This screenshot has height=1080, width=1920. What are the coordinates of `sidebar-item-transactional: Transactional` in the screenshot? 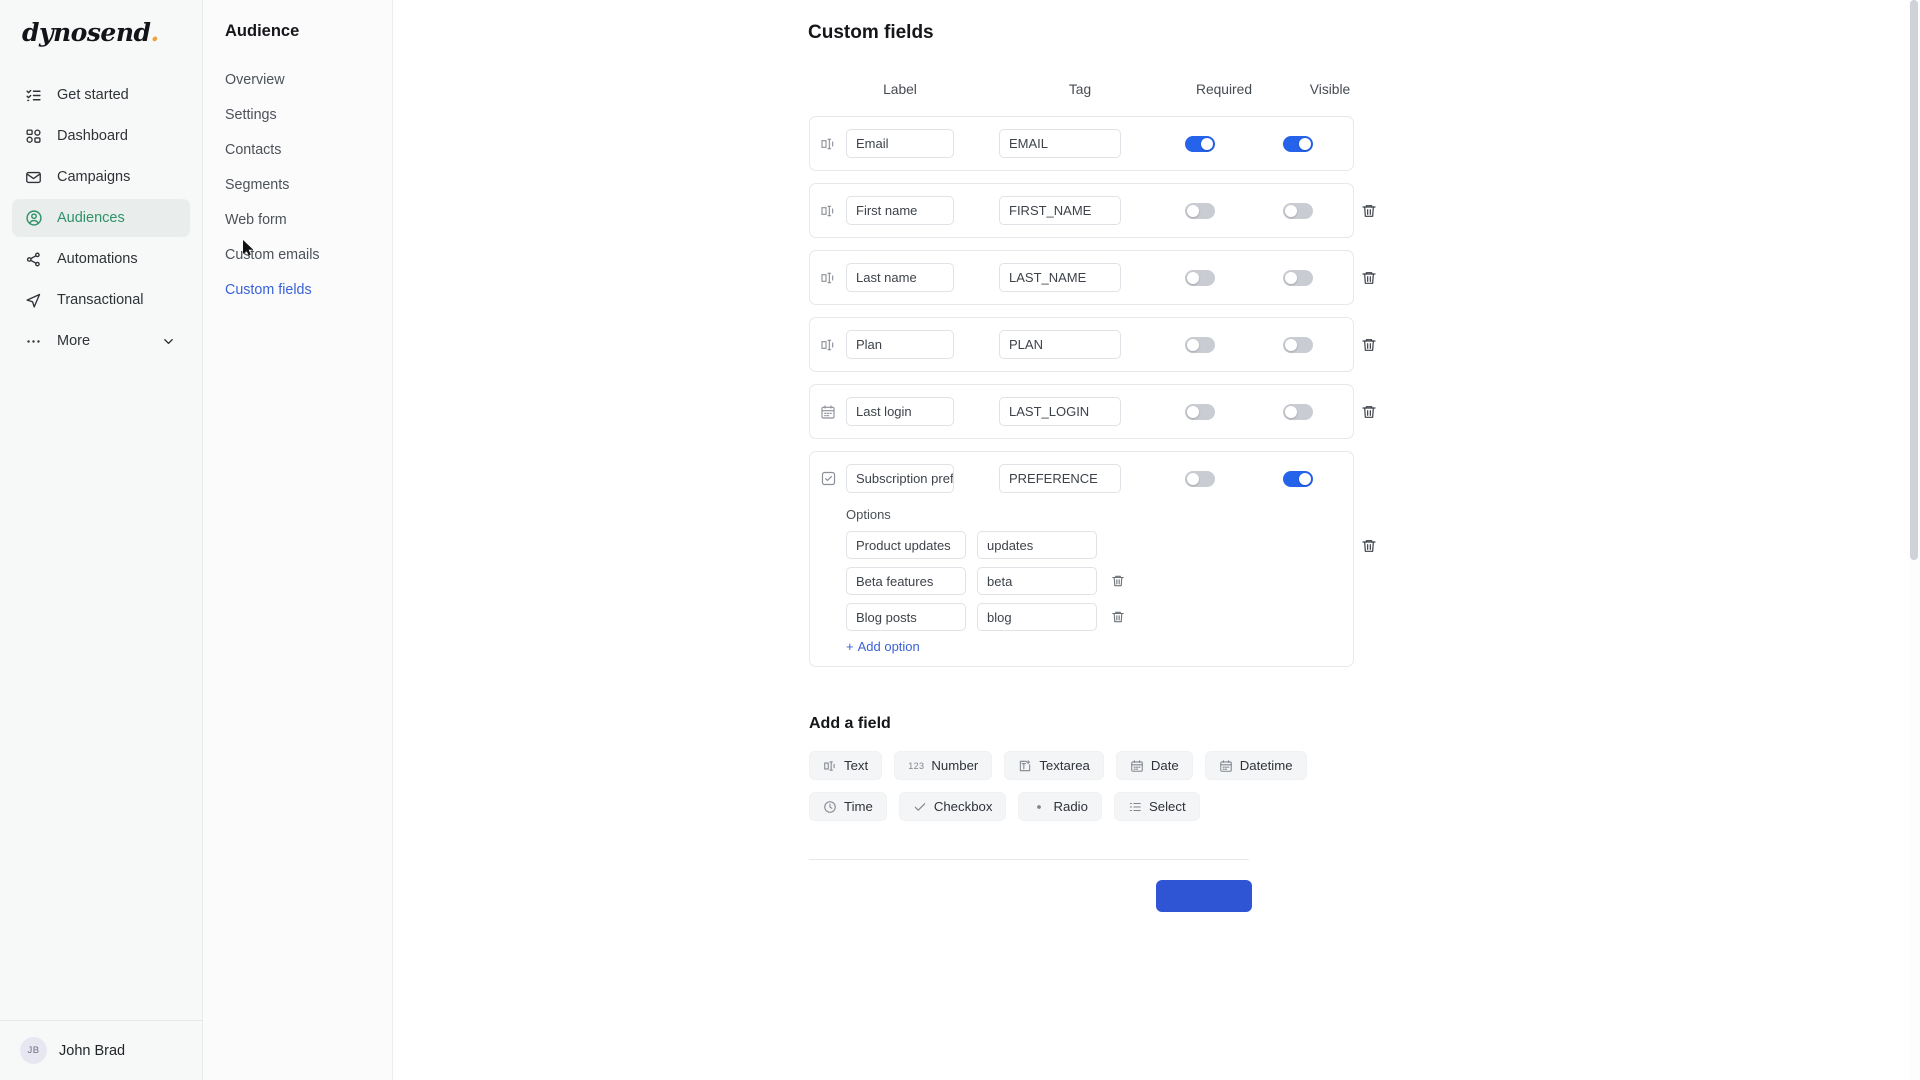 It's located at (101, 300).